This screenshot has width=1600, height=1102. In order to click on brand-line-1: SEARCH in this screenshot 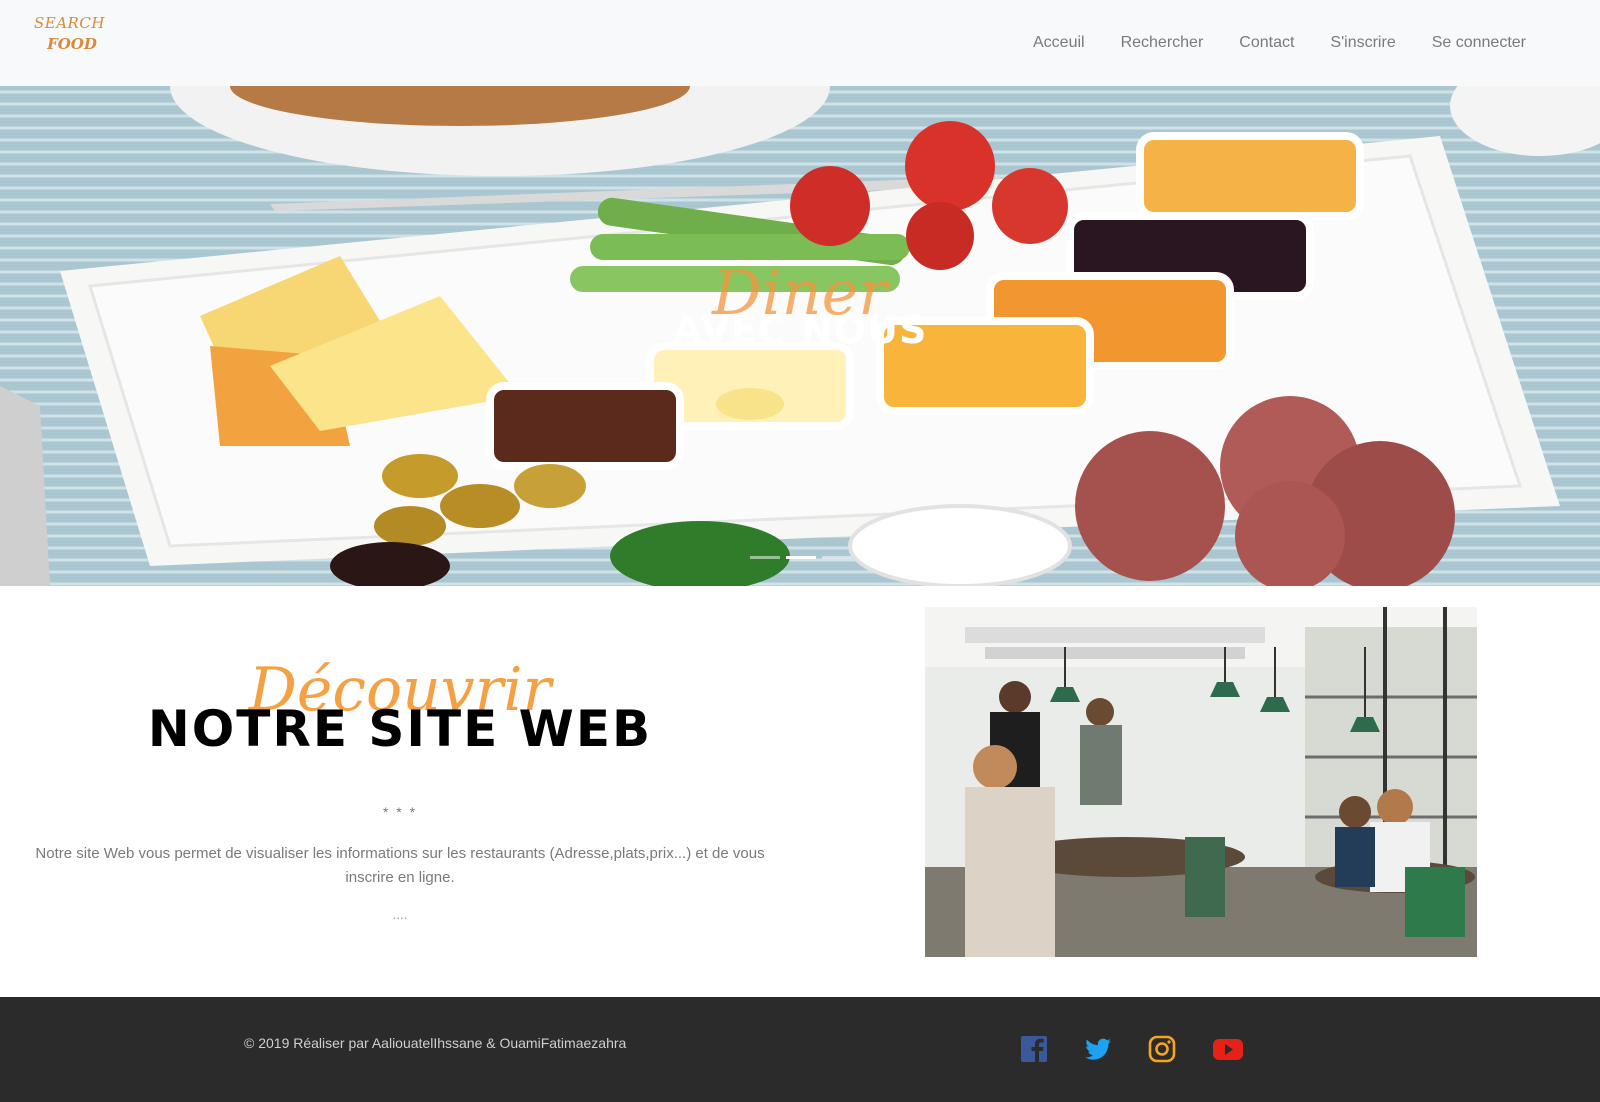, I will do `click(69, 23)`.